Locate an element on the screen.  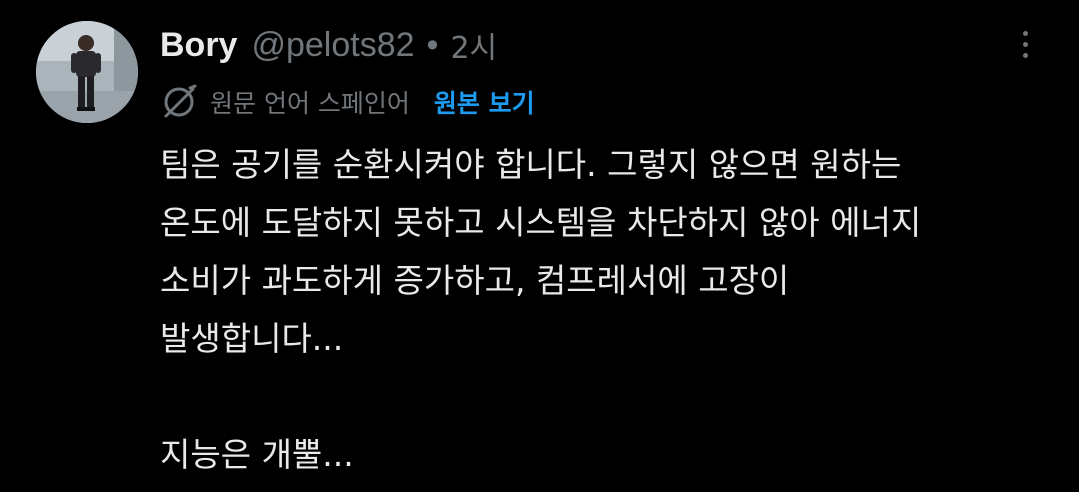
tweet-text-line: 온도에 도달하지 못하고 시스템을 차단하지 않아 에너지 is located at coordinates (541, 222).